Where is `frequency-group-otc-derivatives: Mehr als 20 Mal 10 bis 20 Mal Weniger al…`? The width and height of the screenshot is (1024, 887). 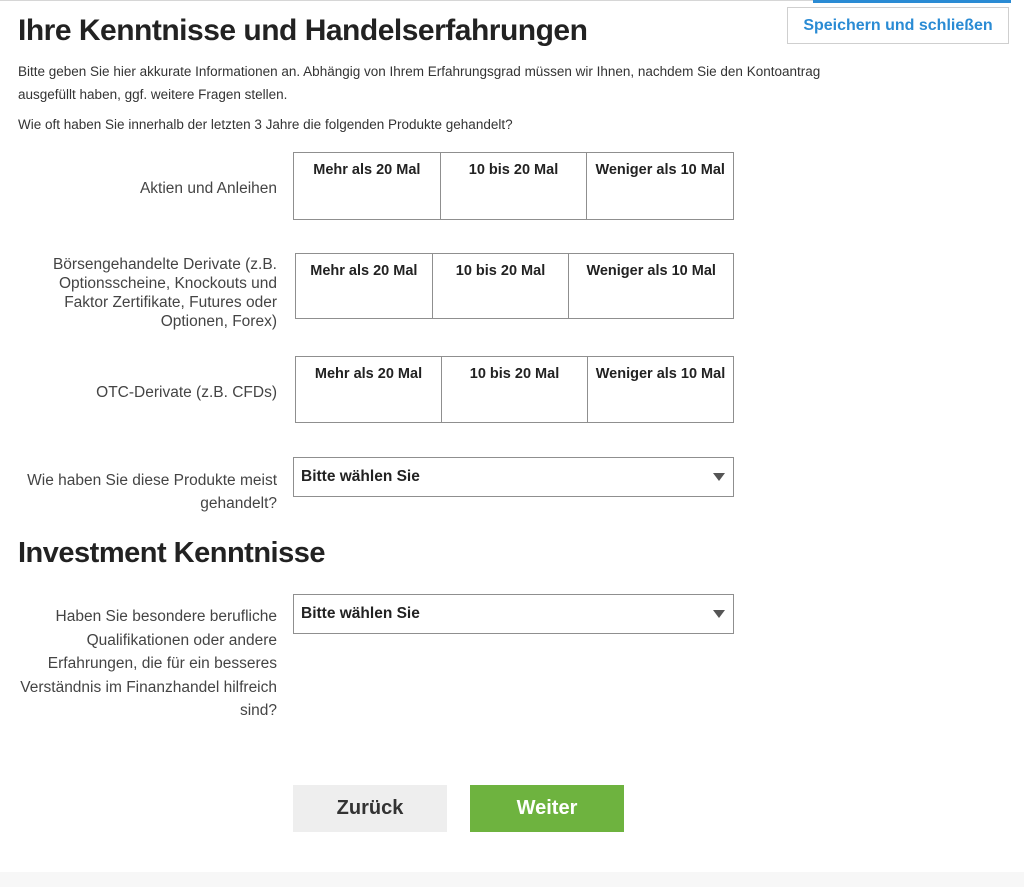 frequency-group-otc-derivatives: Mehr als 20 Mal 10 bis 20 Mal Weniger al… is located at coordinates (514, 389).